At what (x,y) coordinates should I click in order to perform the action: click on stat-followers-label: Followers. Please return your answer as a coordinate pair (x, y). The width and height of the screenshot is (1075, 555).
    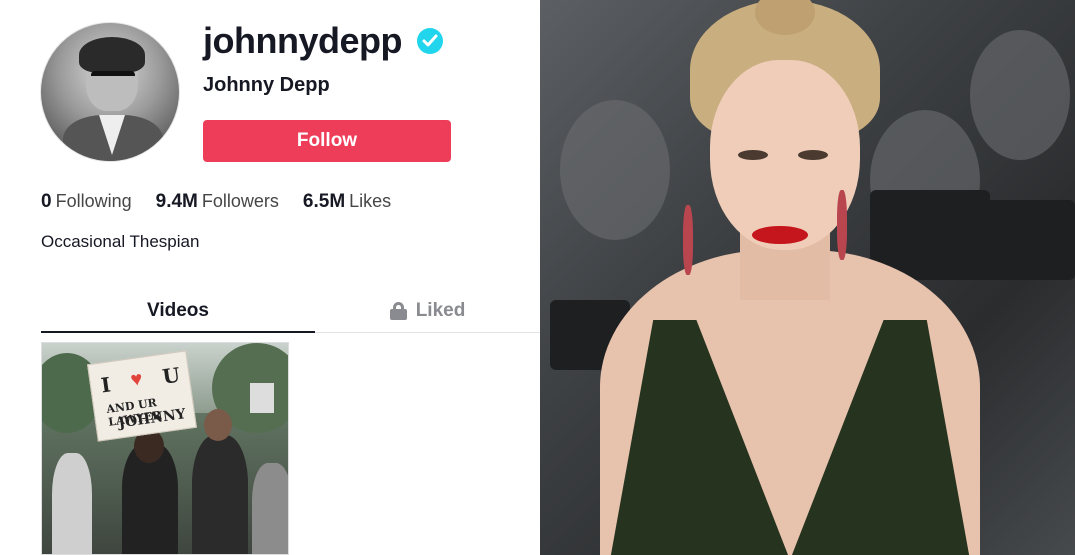
    Looking at the image, I should click on (240, 201).